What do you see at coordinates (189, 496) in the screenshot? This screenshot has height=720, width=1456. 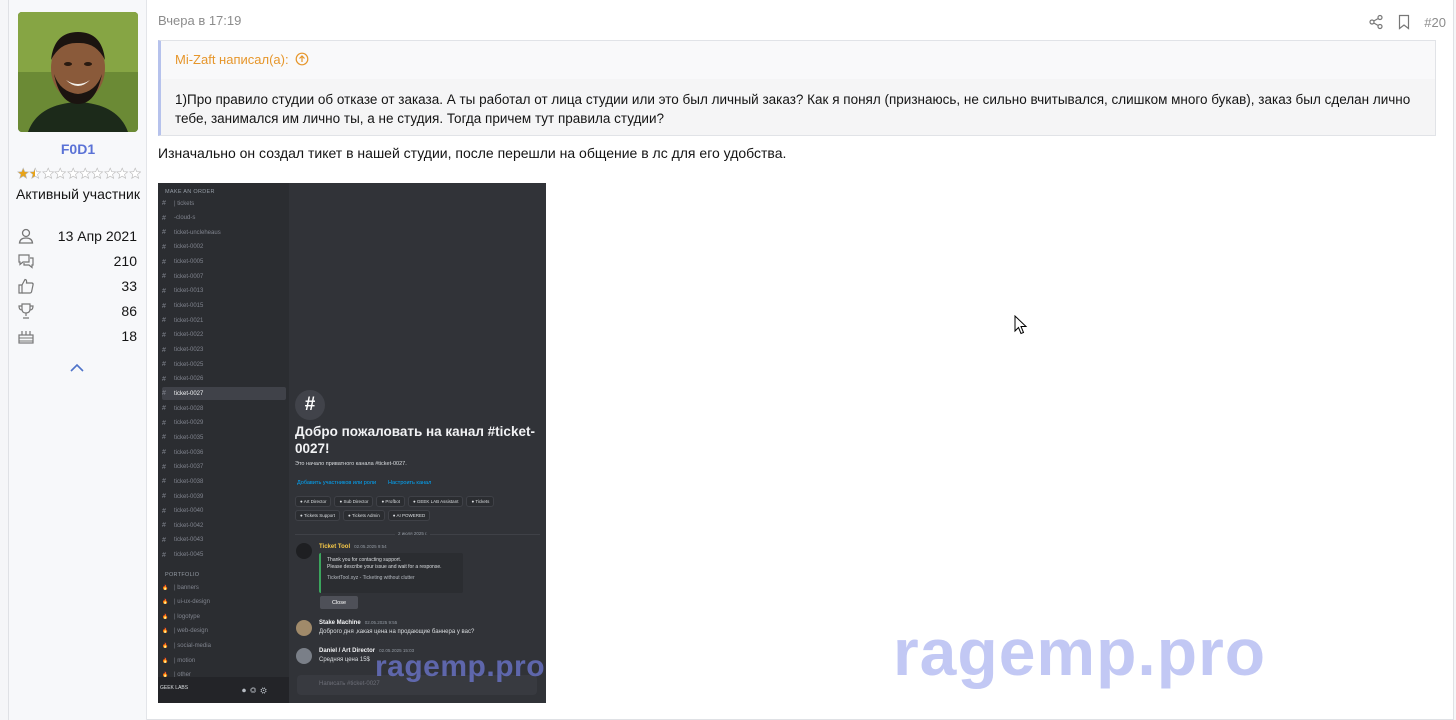 I see `discord-channel-name: ticket-0039` at bounding box center [189, 496].